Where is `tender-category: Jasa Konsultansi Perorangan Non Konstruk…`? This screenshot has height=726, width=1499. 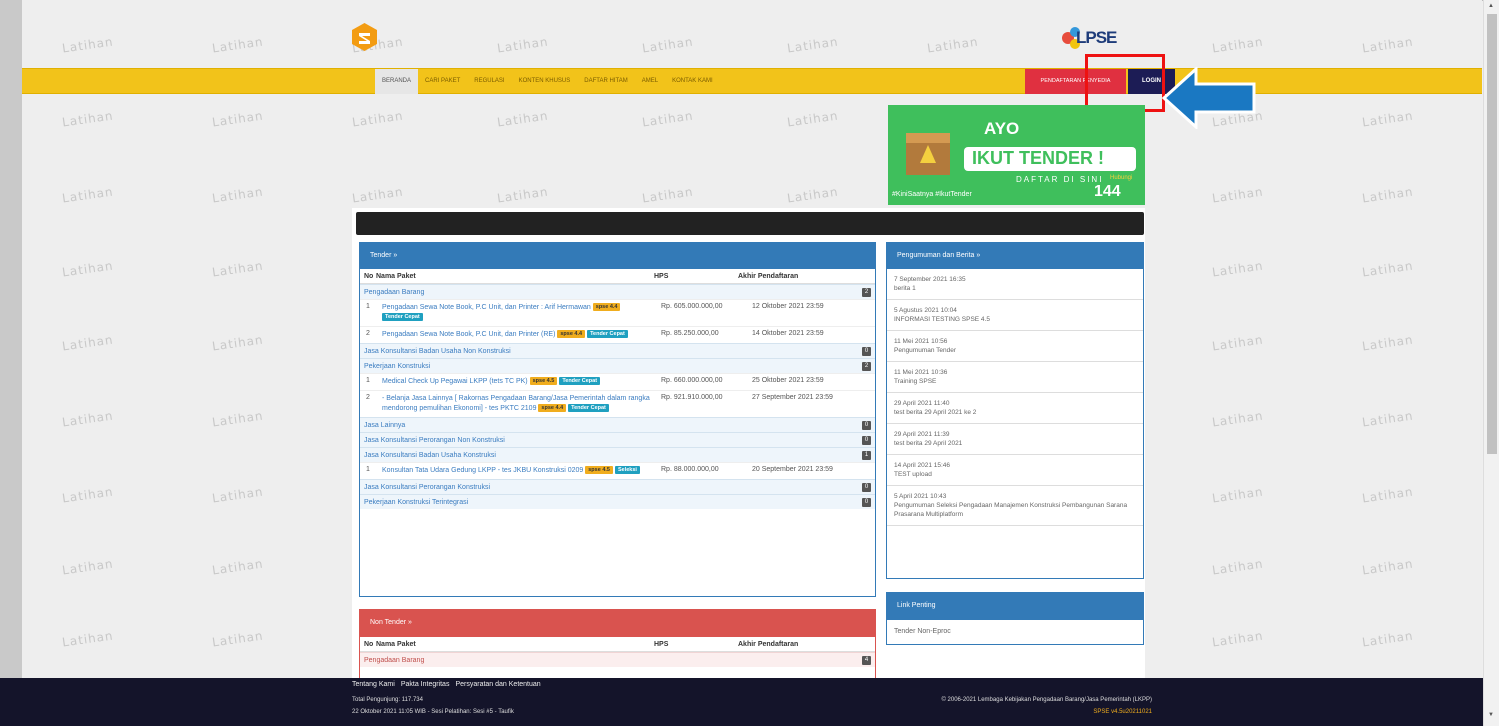
tender-category: Jasa Konsultansi Perorangan Non Konstruk… is located at coordinates (617, 439).